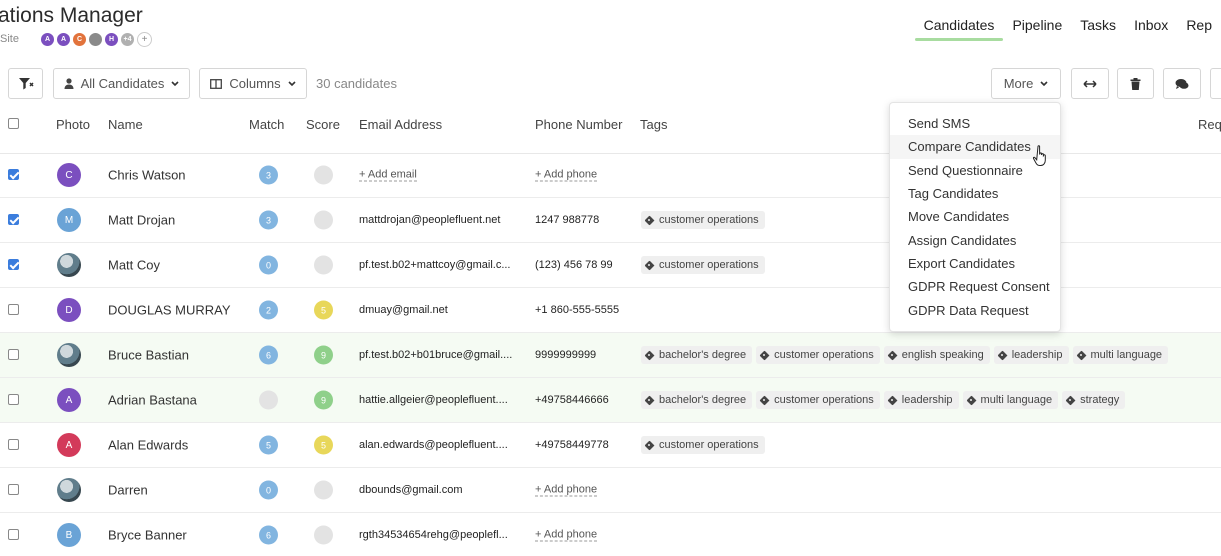 The height and width of the screenshot is (556, 1221). Describe the element at coordinates (975, 263) in the screenshot. I see `menu-item-export-candidates: Export Candidates` at that location.